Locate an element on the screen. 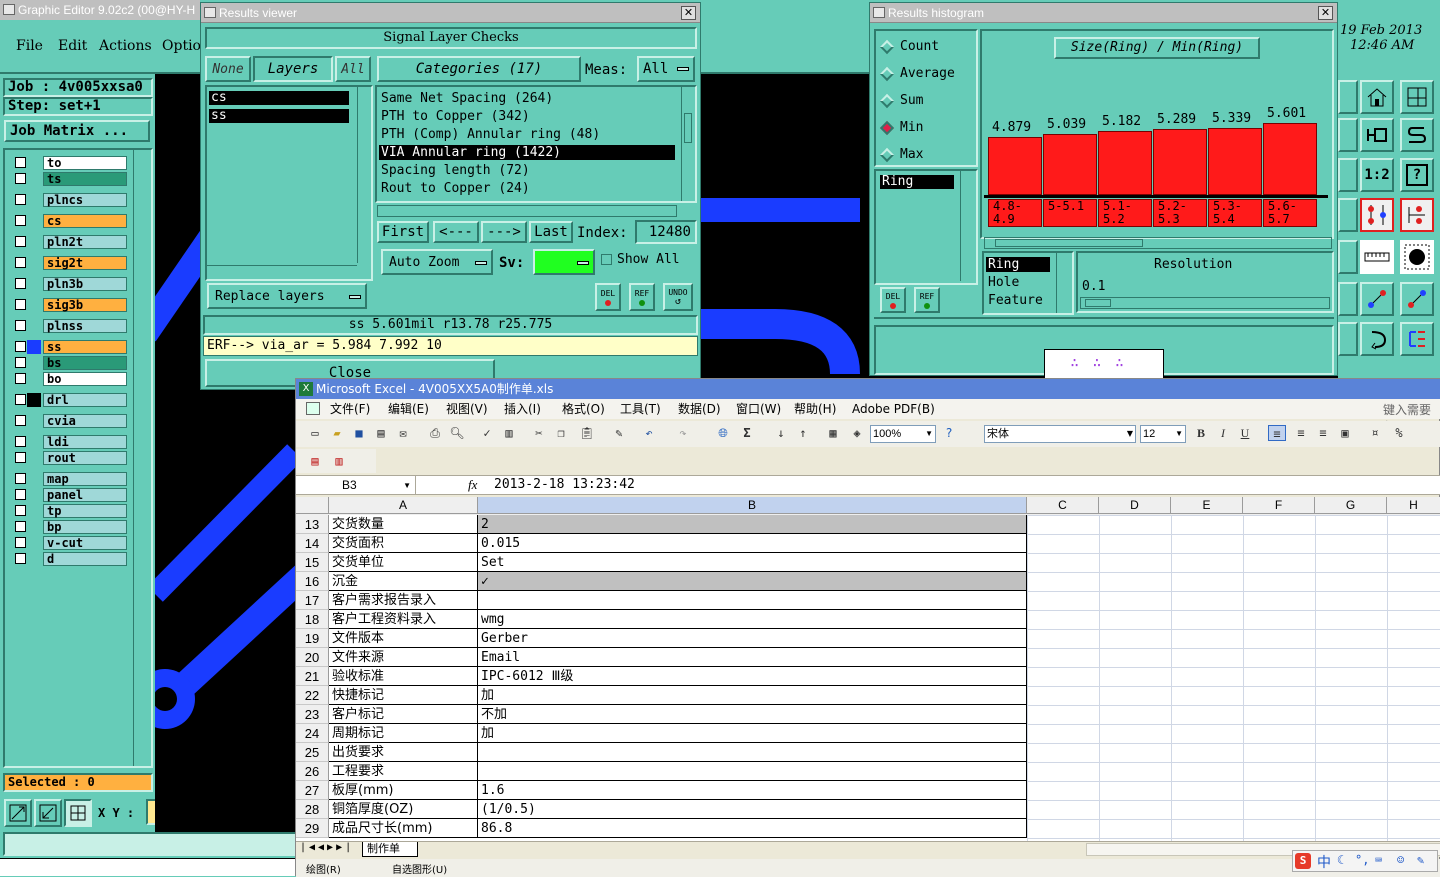  chart-wizard-icon: ▦ is located at coordinates (833, 433).